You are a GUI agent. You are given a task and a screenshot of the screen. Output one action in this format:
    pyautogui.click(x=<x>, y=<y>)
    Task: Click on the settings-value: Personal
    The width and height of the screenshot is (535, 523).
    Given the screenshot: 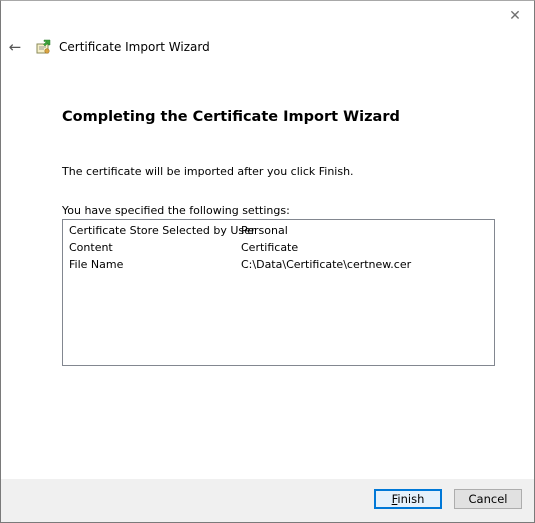 What is the action you would take?
    pyautogui.click(x=264, y=230)
    